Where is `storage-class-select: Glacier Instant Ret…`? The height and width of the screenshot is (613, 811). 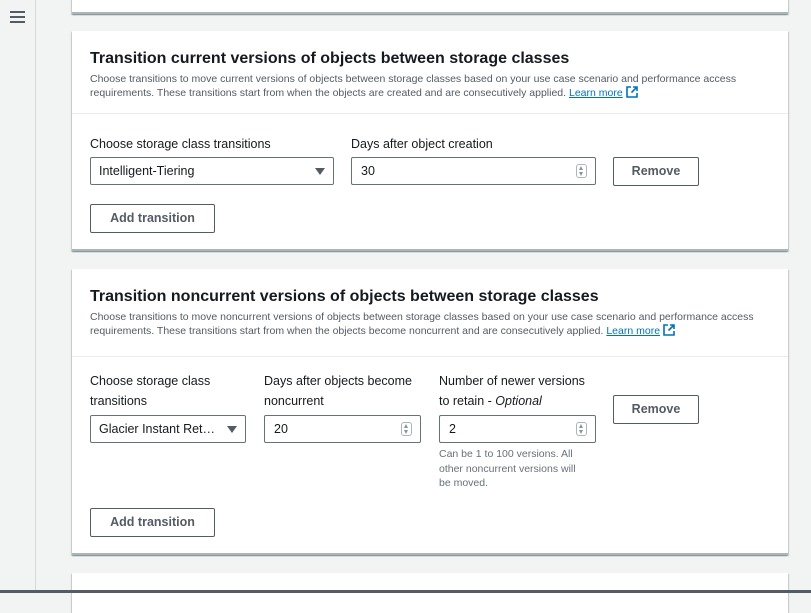
storage-class-select: Glacier Instant Ret… is located at coordinates (168, 429).